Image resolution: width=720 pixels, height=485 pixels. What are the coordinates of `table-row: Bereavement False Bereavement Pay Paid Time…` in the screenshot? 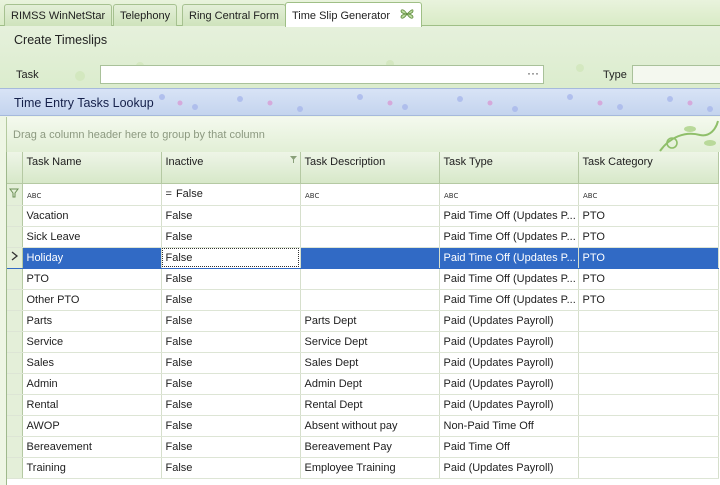 It's located at (363, 447).